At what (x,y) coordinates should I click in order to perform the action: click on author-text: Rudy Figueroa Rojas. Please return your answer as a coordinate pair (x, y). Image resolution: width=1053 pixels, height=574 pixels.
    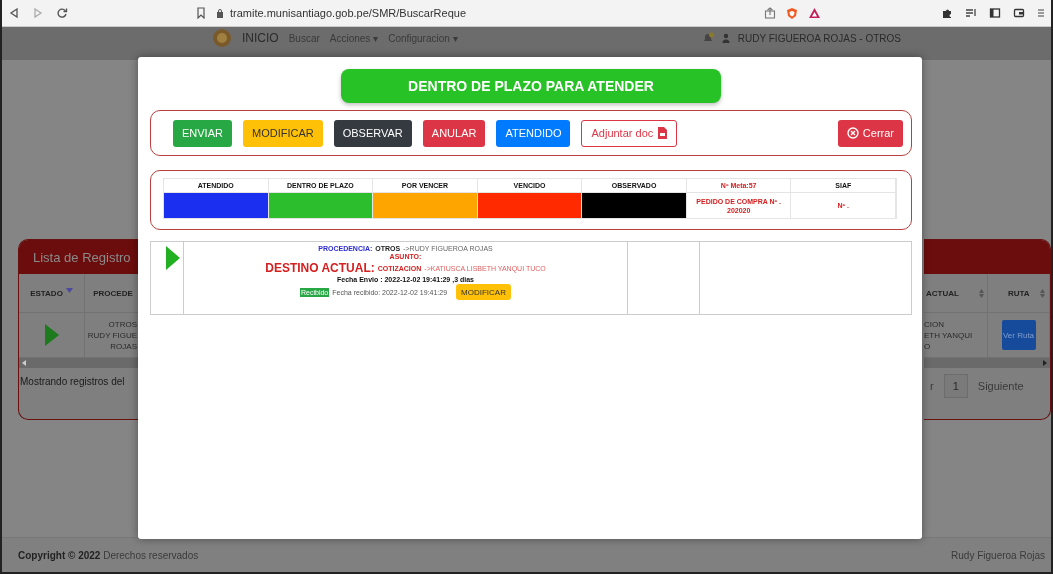
    Looking at the image, I should click on (998, 555).